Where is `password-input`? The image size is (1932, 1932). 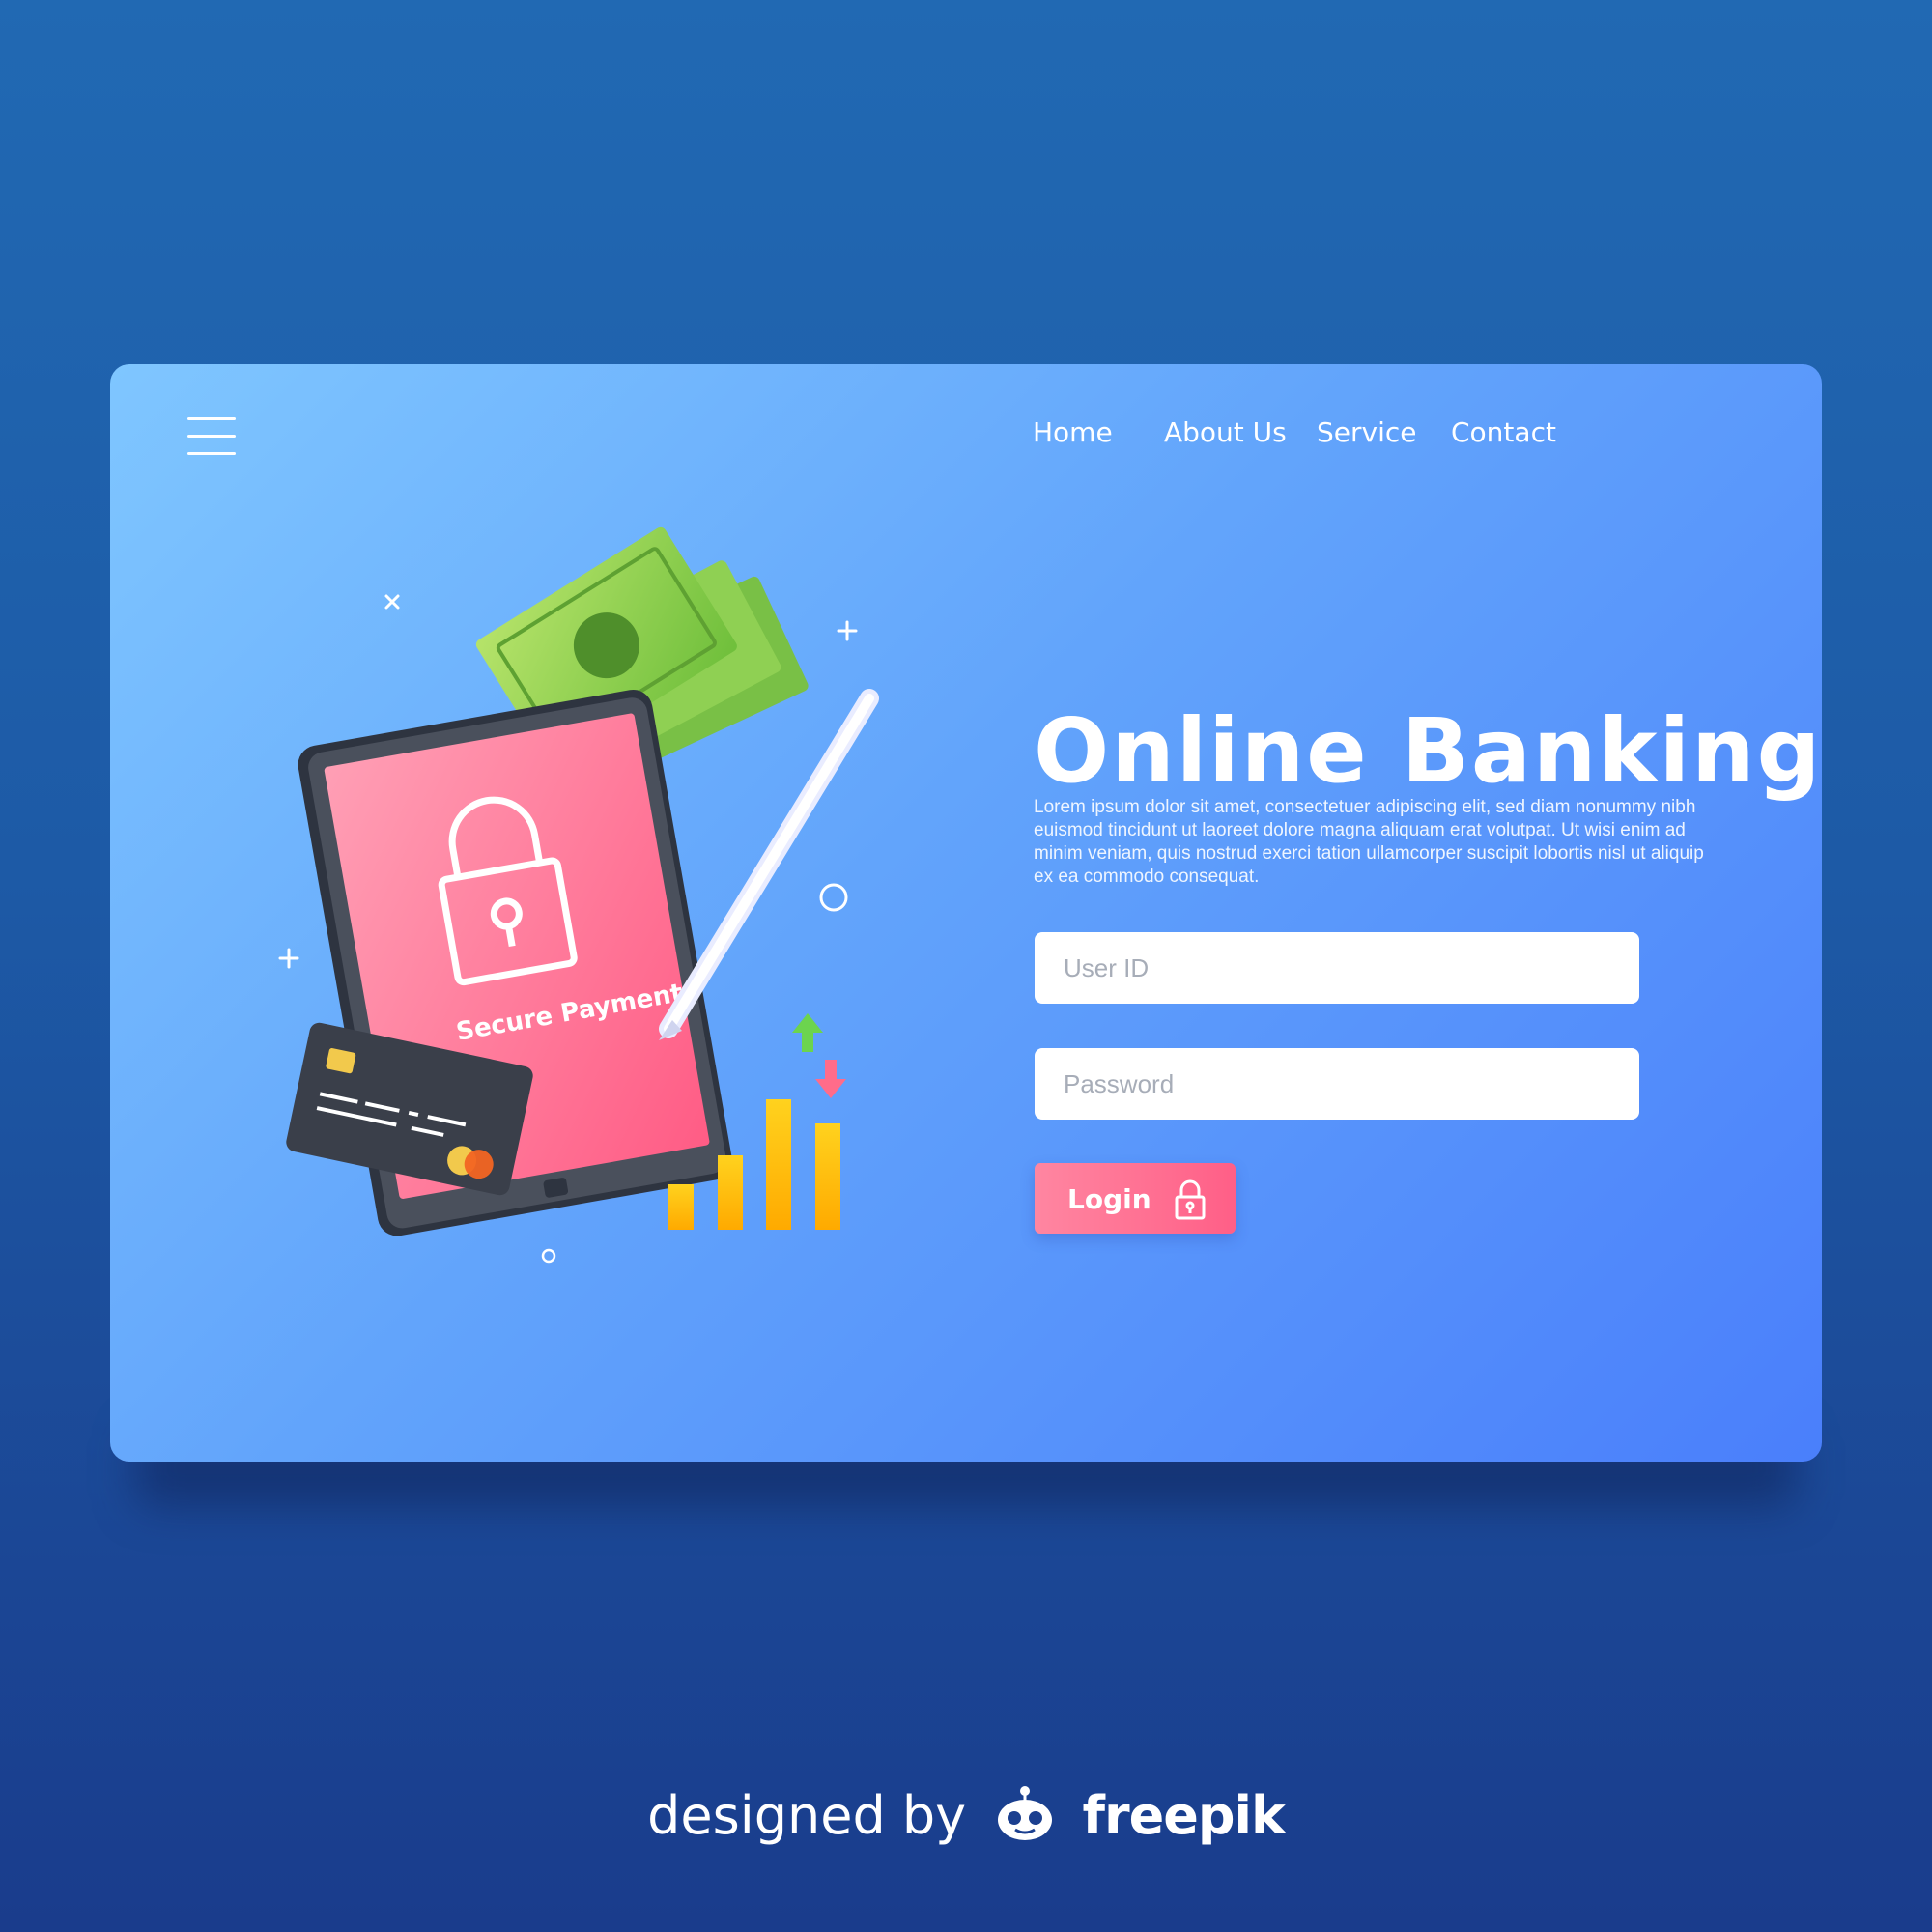 password-input is located at coordinates (1337, 1084).